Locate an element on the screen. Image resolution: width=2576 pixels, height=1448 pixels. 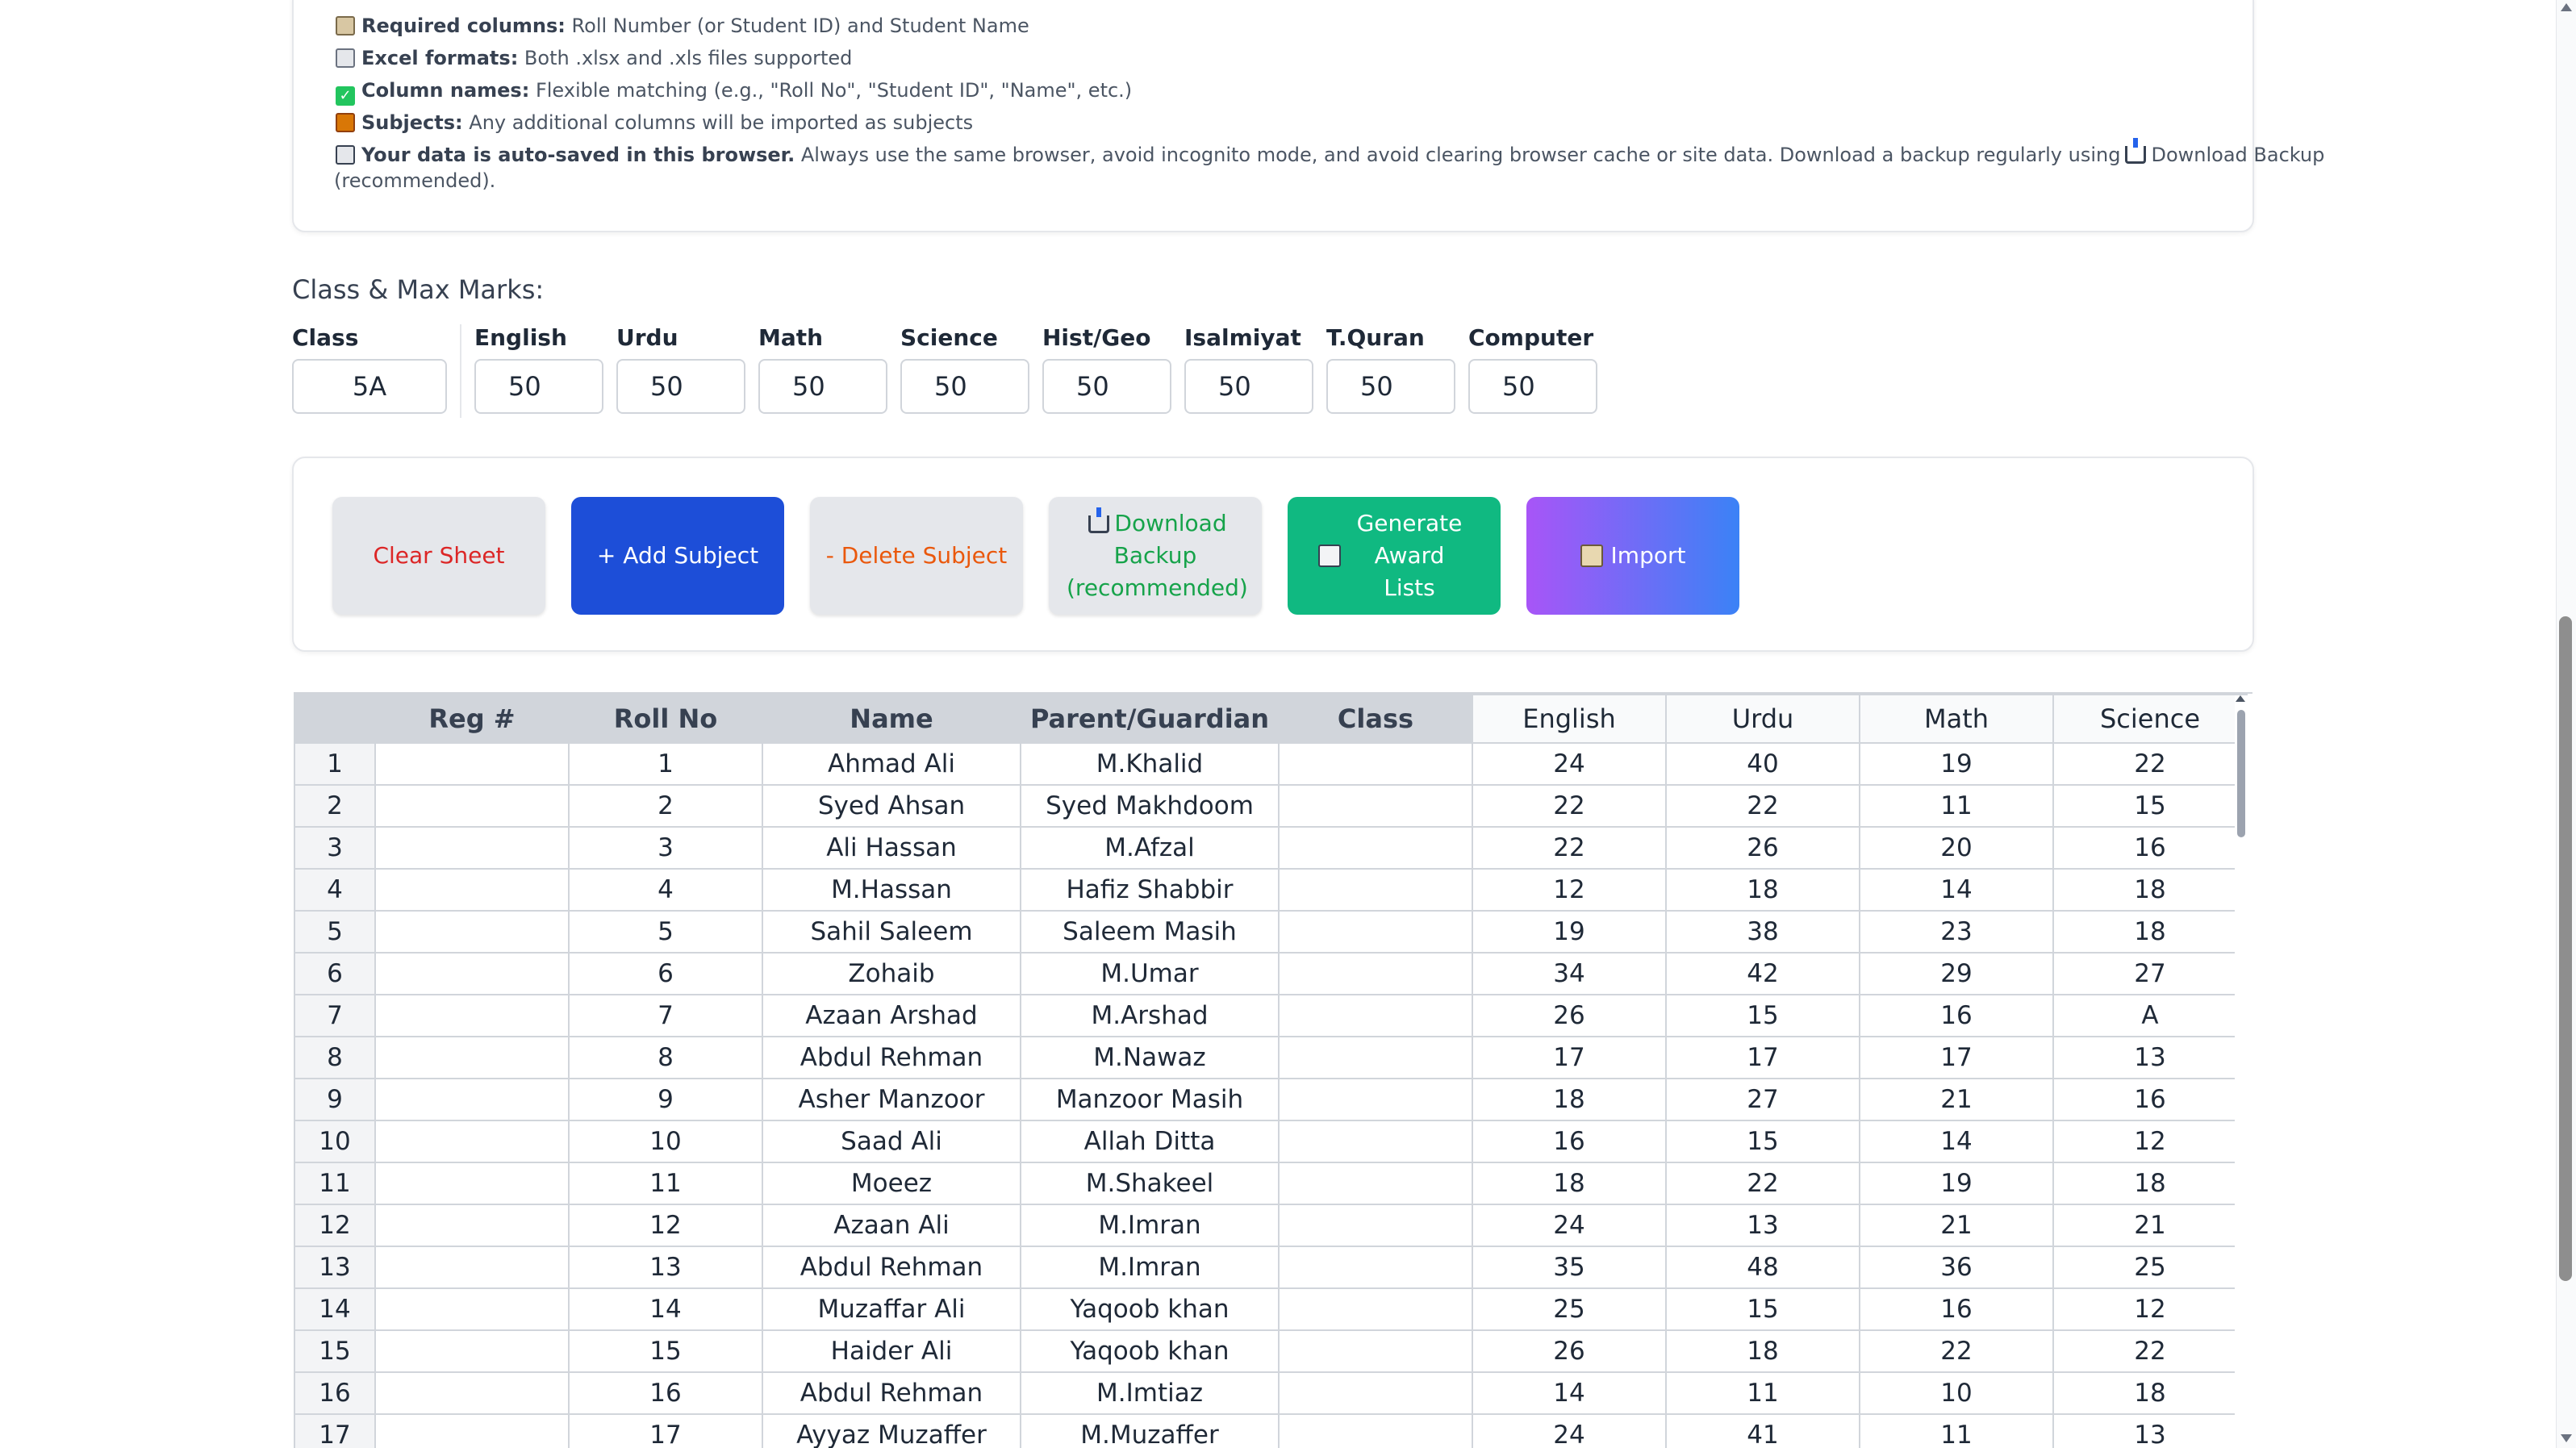
cell-english: 14 is located at coordinates (1569, 1393).